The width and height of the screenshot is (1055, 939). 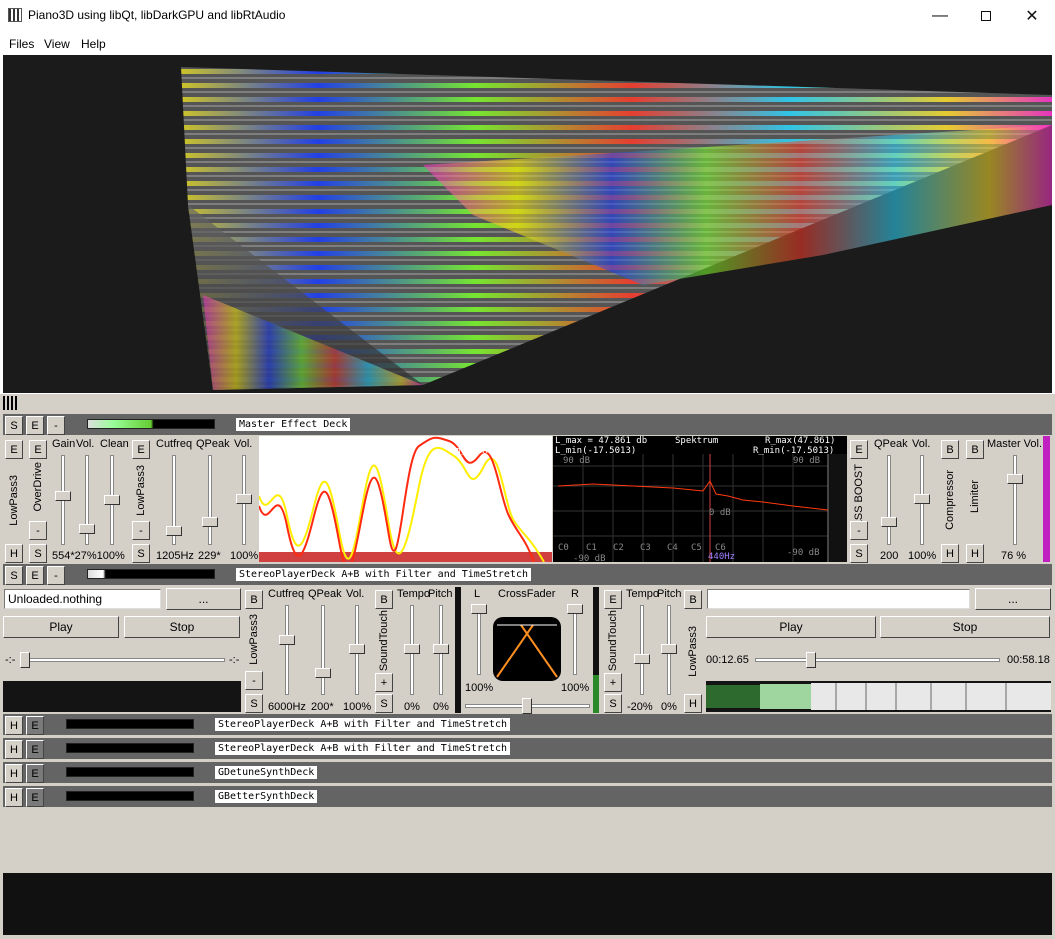 What do you see at coordinates (440, 594) in the screenshot?
I see `pitch-a-label: Pitch` at bounding box center [440, 594].